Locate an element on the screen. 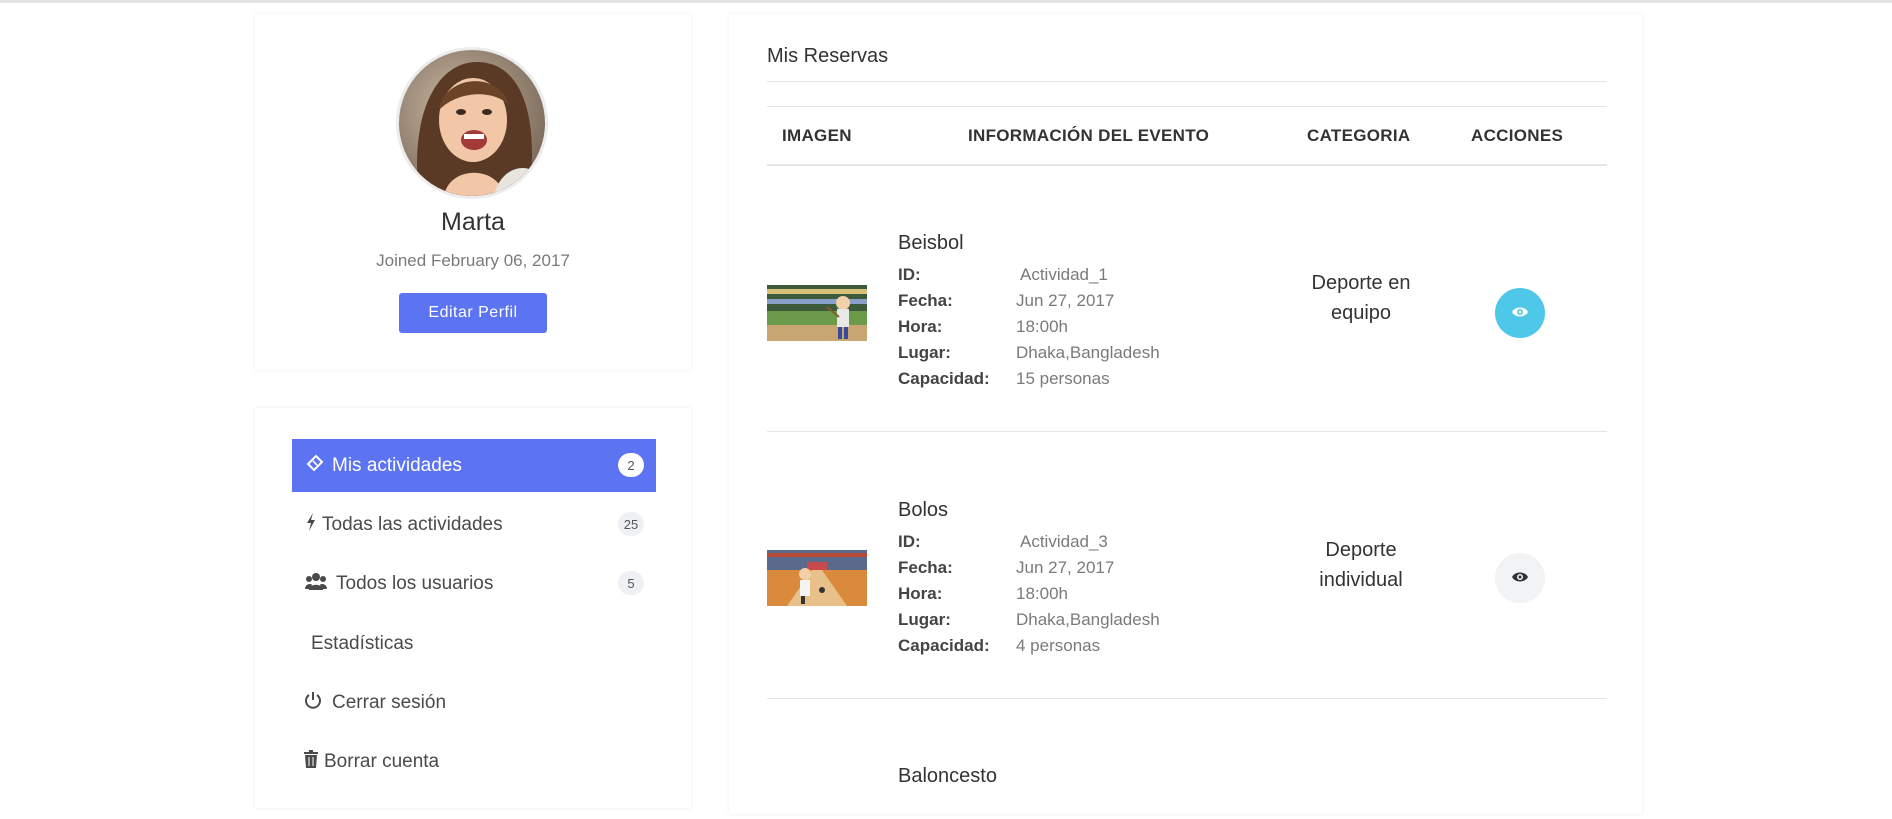 This screenshot has height=819, width=1892. event-image-beisbol is located at coordinates (817, 313).